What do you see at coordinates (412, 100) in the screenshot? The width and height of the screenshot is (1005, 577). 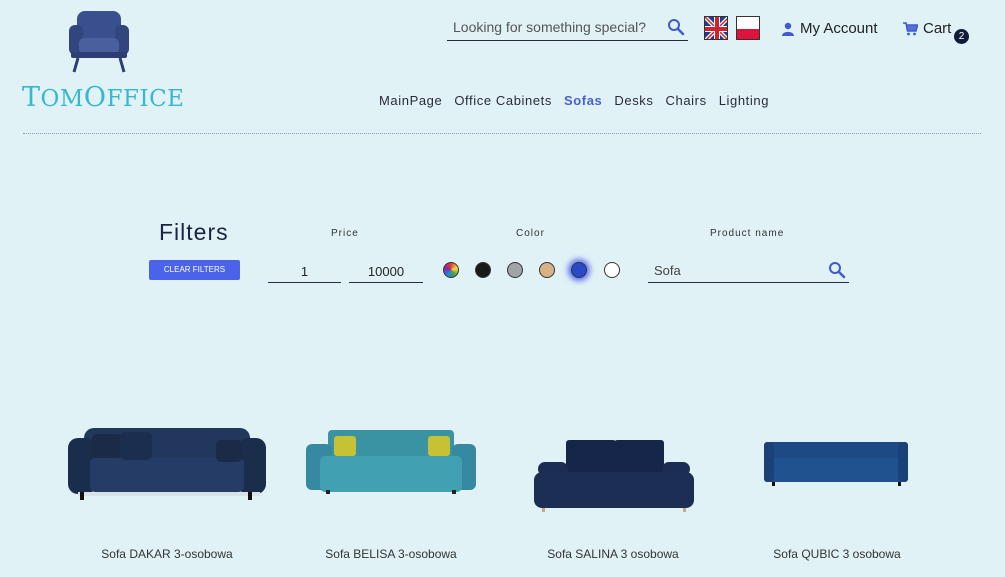 I see `nav-item-mainpage: MainPage` at bounding box center [412, 100].